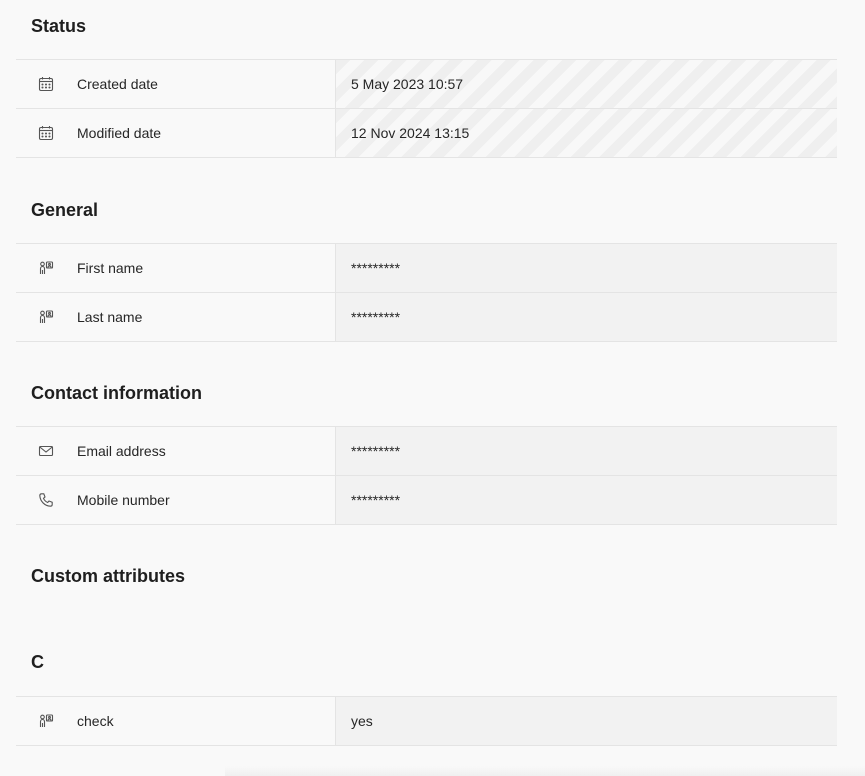 This screenshot has width=865, height=776. What do you see at coordinates (116, 393) in the screenshot?
I see `section-title-contact: Contact information` at bounding box center [116, 393].